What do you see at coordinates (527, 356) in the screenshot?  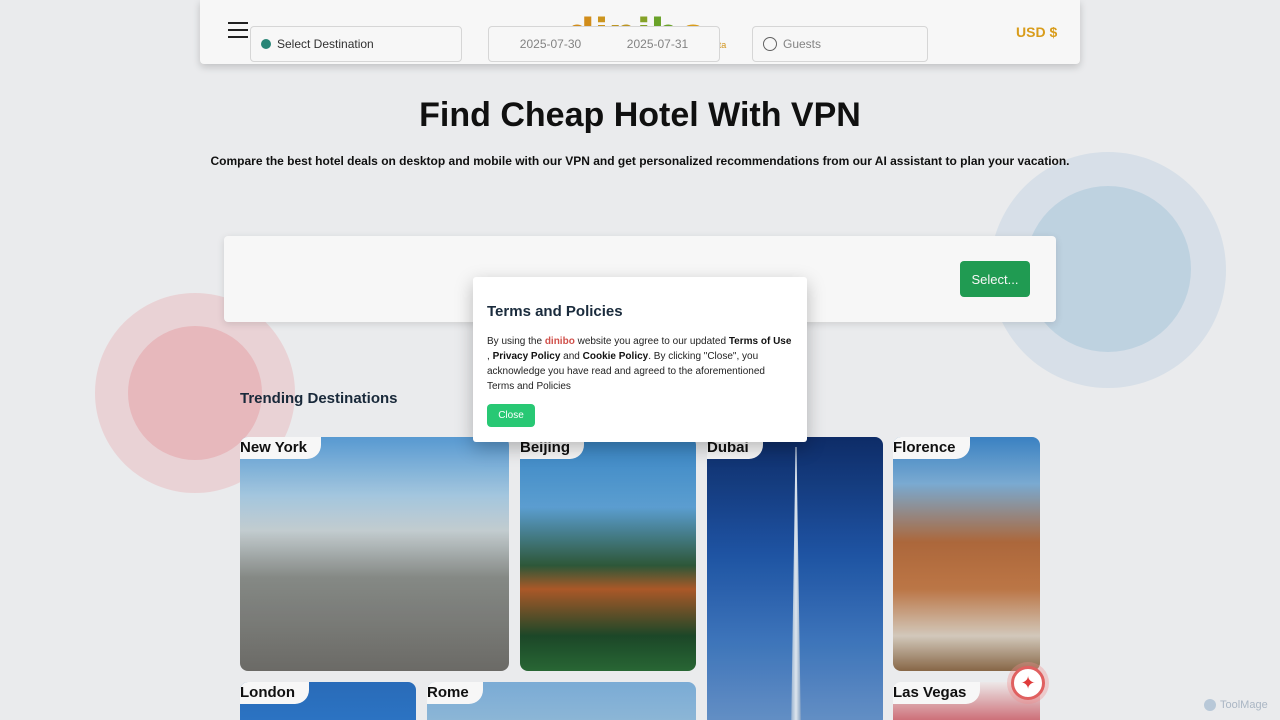 I see `privacy-policy-link: Privacy Policy` at bounding box center [527, 356].